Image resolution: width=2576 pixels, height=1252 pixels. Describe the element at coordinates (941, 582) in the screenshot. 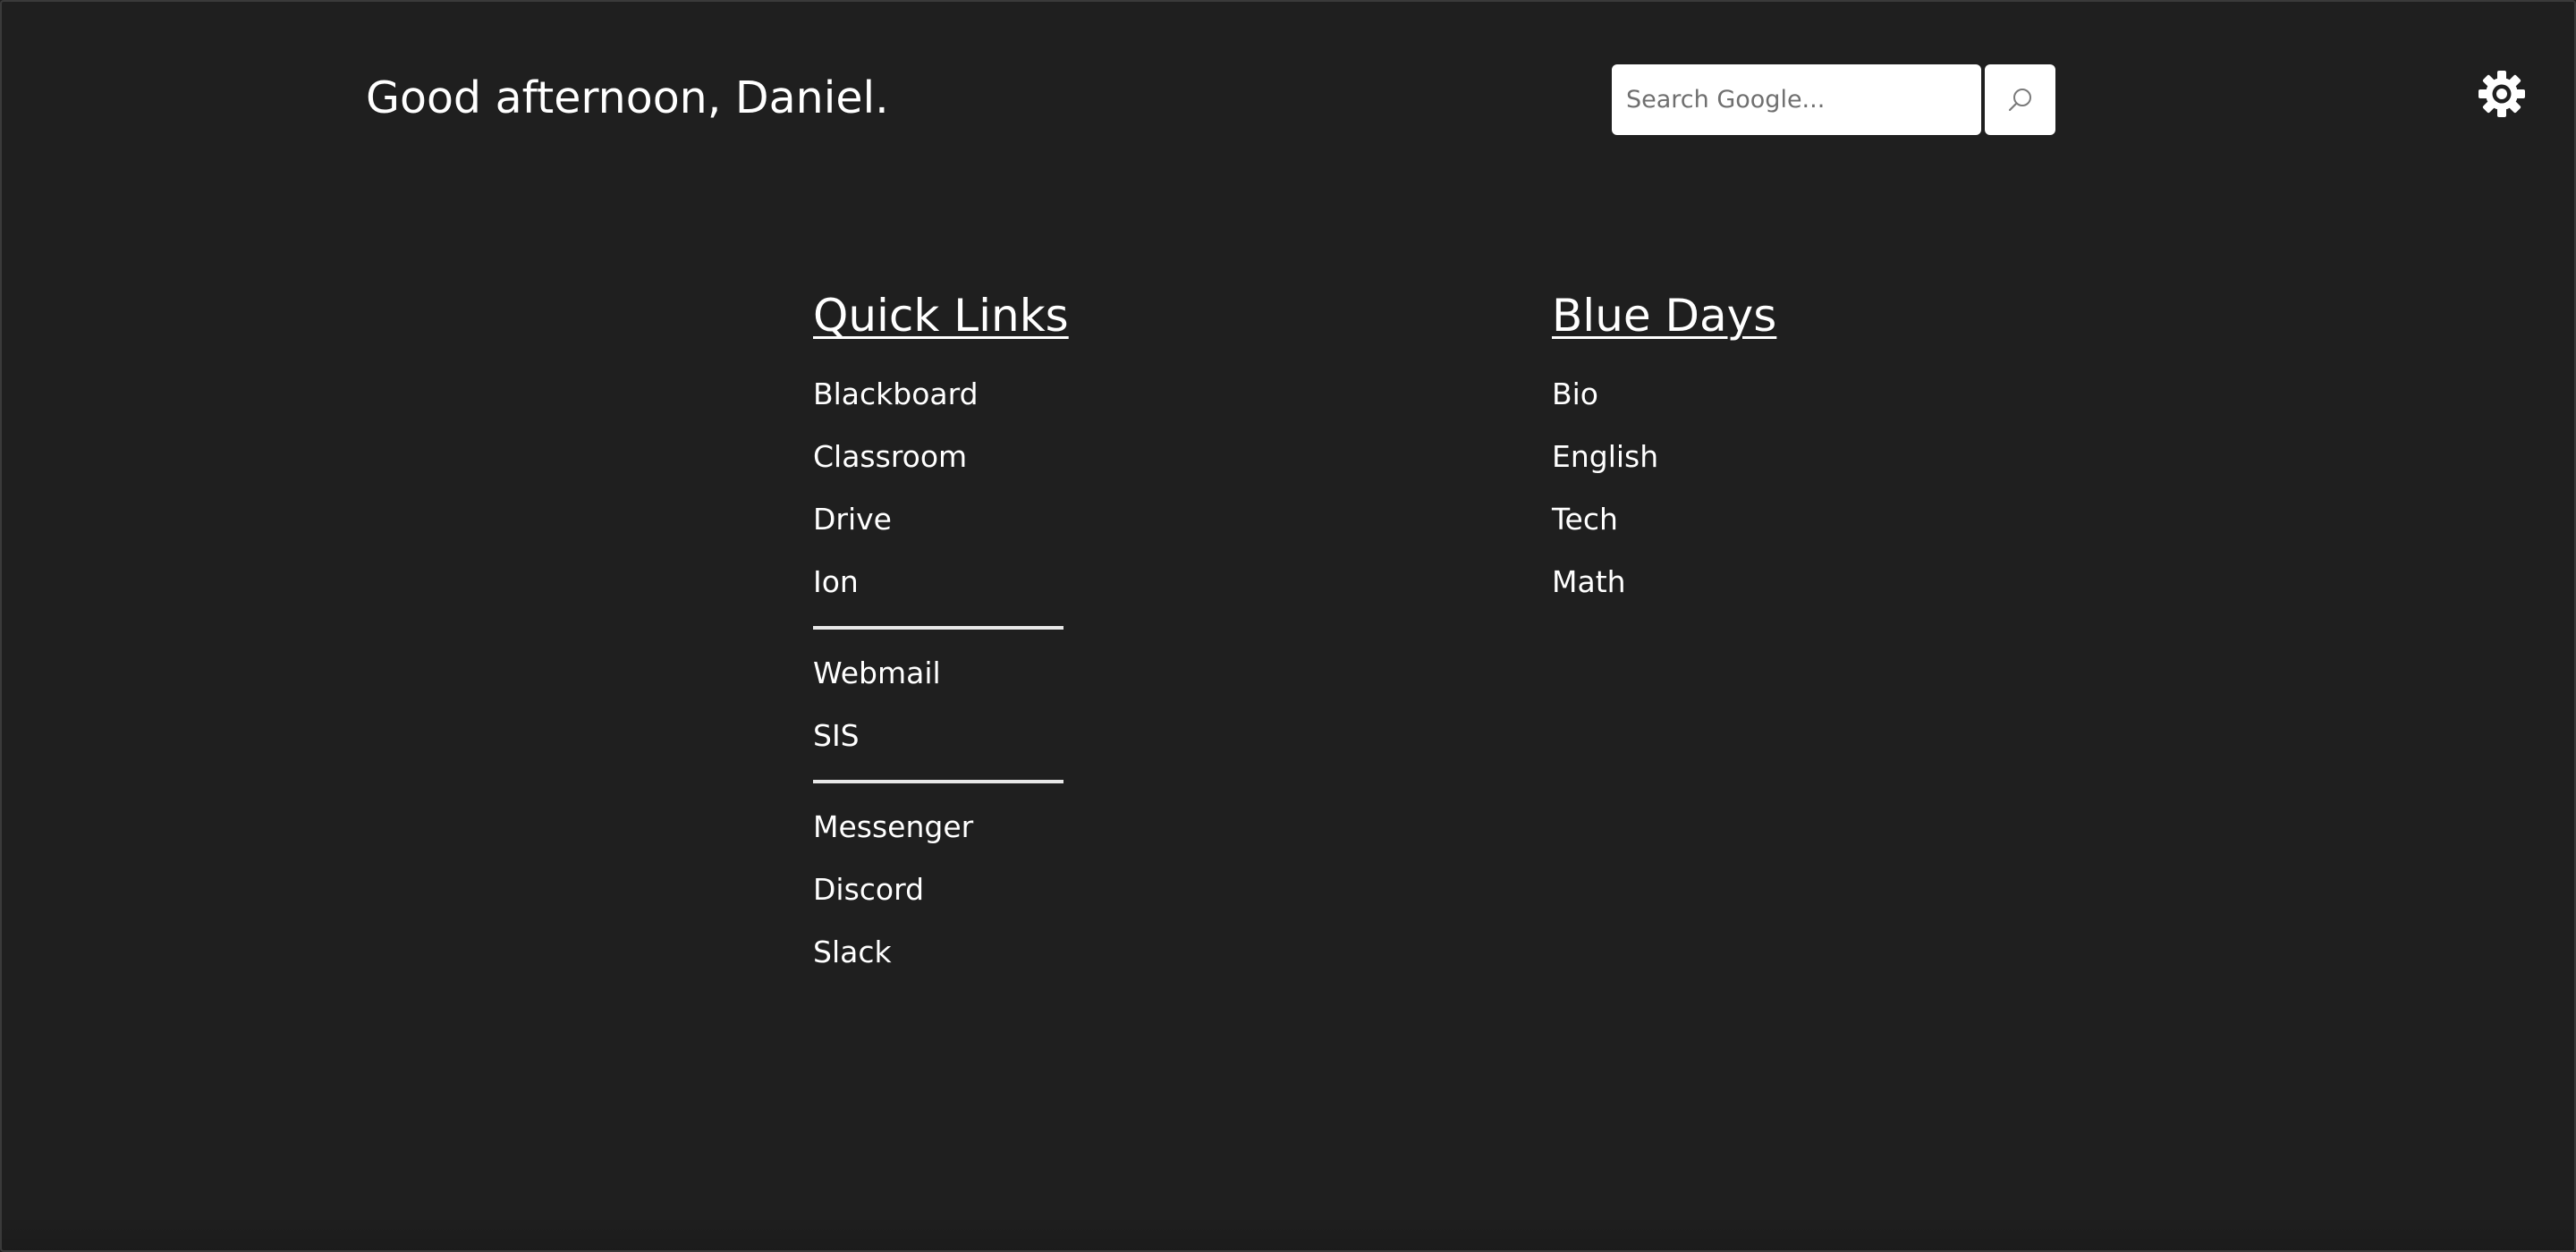

I see `link-ion: Ion` at that location.